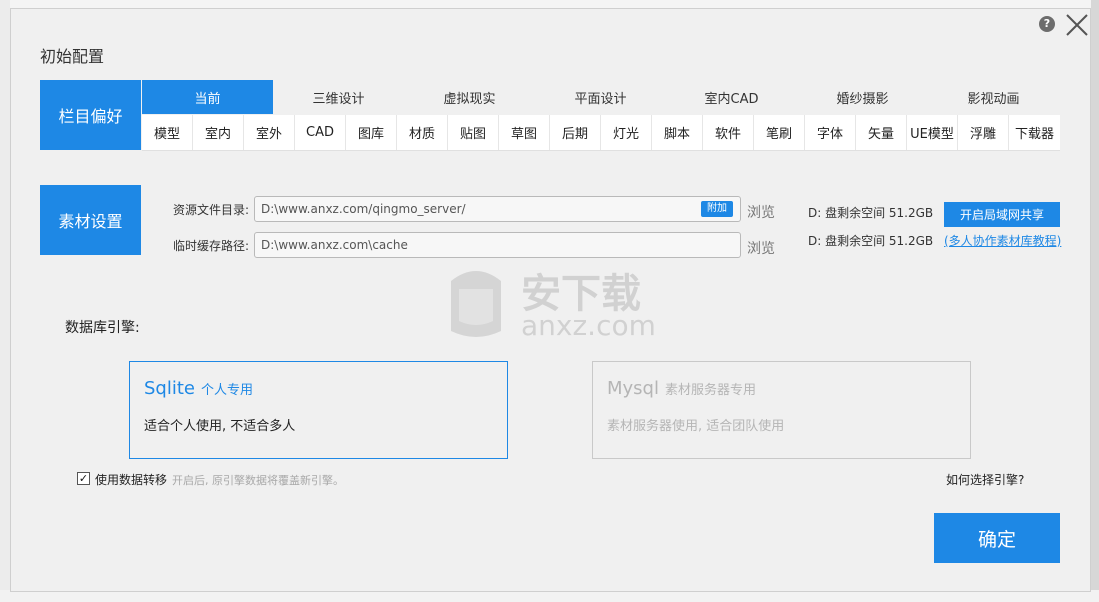  I want to click on subtab-downloader: 下载器, so click(1034, 132).